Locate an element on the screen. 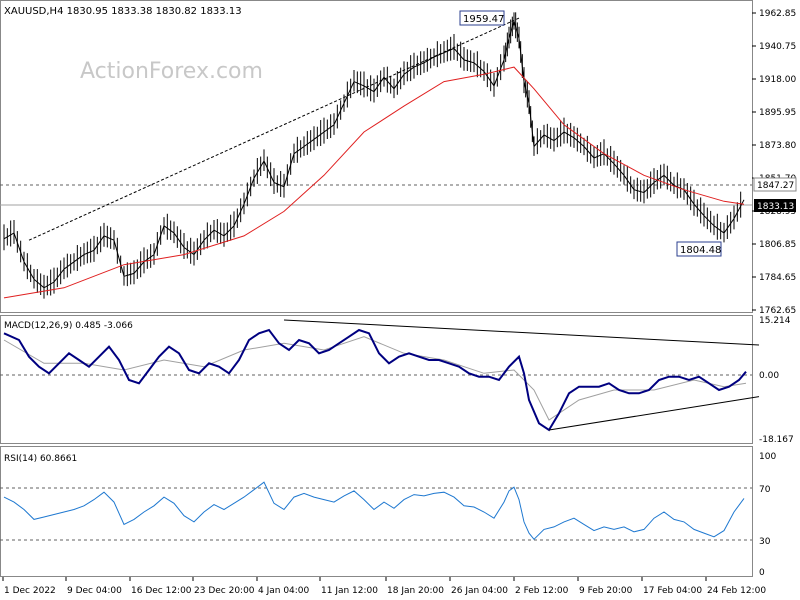 The width and height of the screenshot is (800, 600). time-tick-label: 9 Feb 20:00 is located at coordinates (606, 591).